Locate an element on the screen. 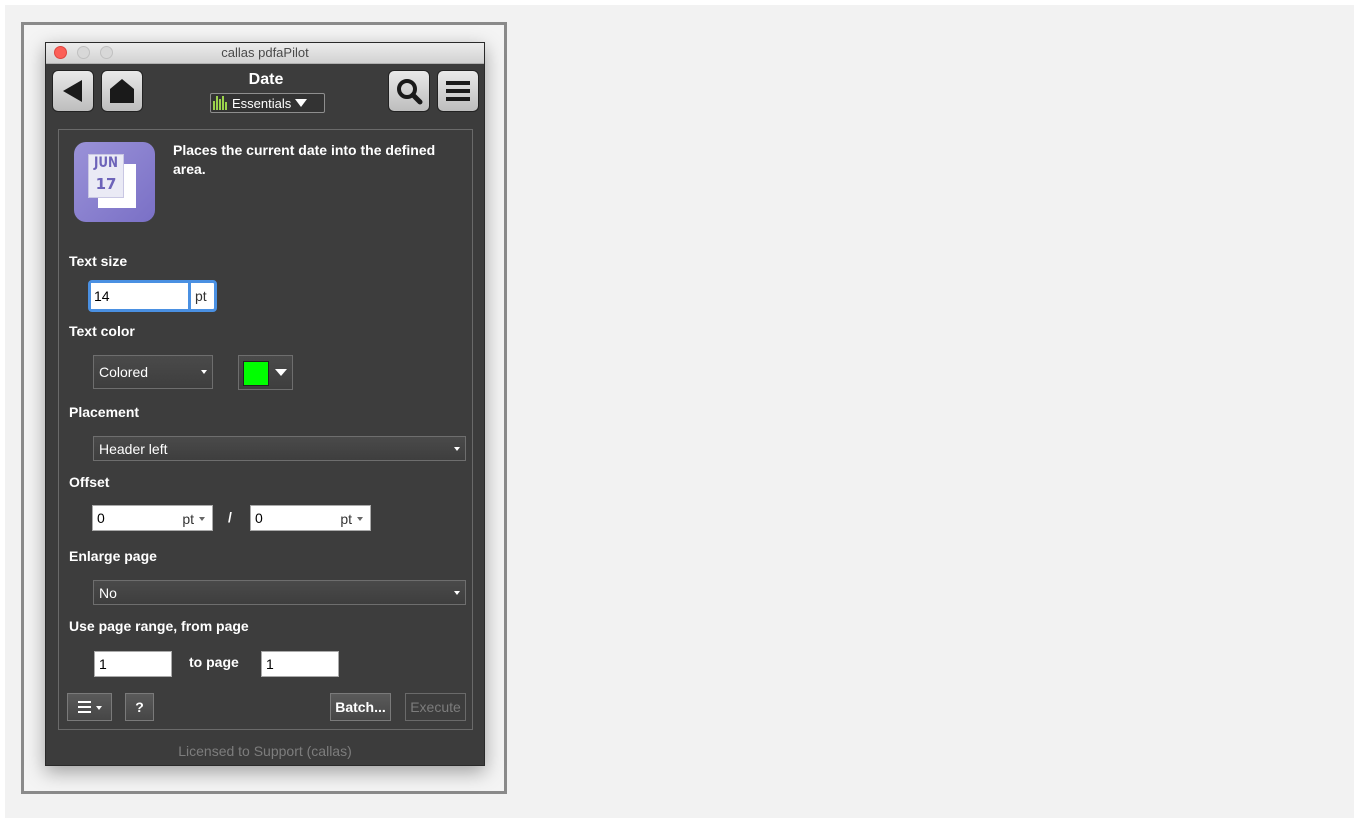 This screenshot has height=818, width=1360. title-bar: callas pdfaPilot is located at coordinates (265, 53).